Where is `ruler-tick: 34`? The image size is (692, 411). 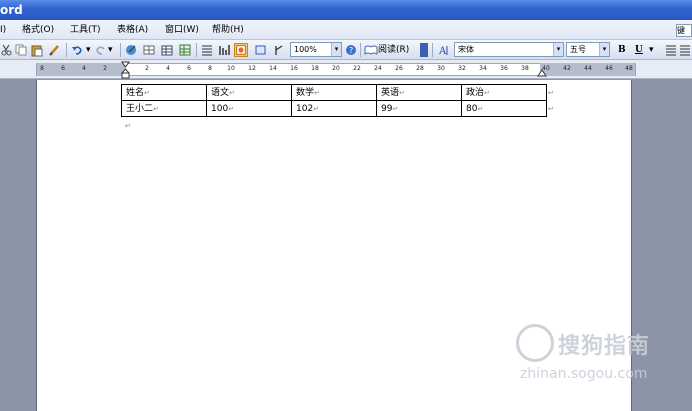 ruler-tick: 34 is located at coordinates (483, 68).